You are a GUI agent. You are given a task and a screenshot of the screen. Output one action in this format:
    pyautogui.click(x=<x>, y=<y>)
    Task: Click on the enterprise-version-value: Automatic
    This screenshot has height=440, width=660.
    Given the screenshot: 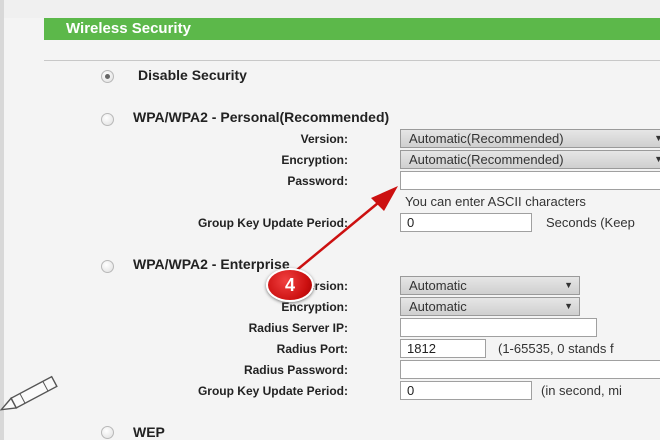 What is the action you would take?
    pyautogui.click(x=438, y=285)
    